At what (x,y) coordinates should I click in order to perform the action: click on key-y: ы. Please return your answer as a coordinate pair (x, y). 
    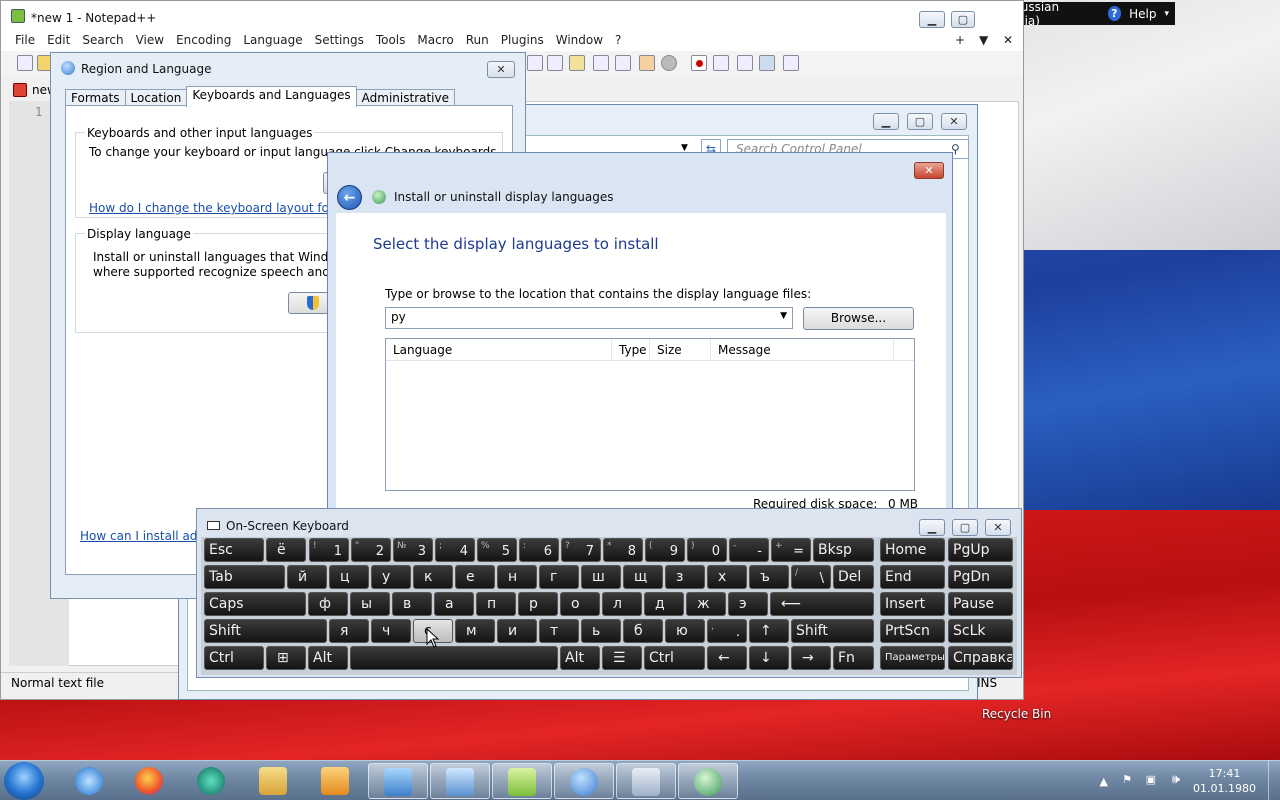
    Looking at the image, I should click on (370, 604).